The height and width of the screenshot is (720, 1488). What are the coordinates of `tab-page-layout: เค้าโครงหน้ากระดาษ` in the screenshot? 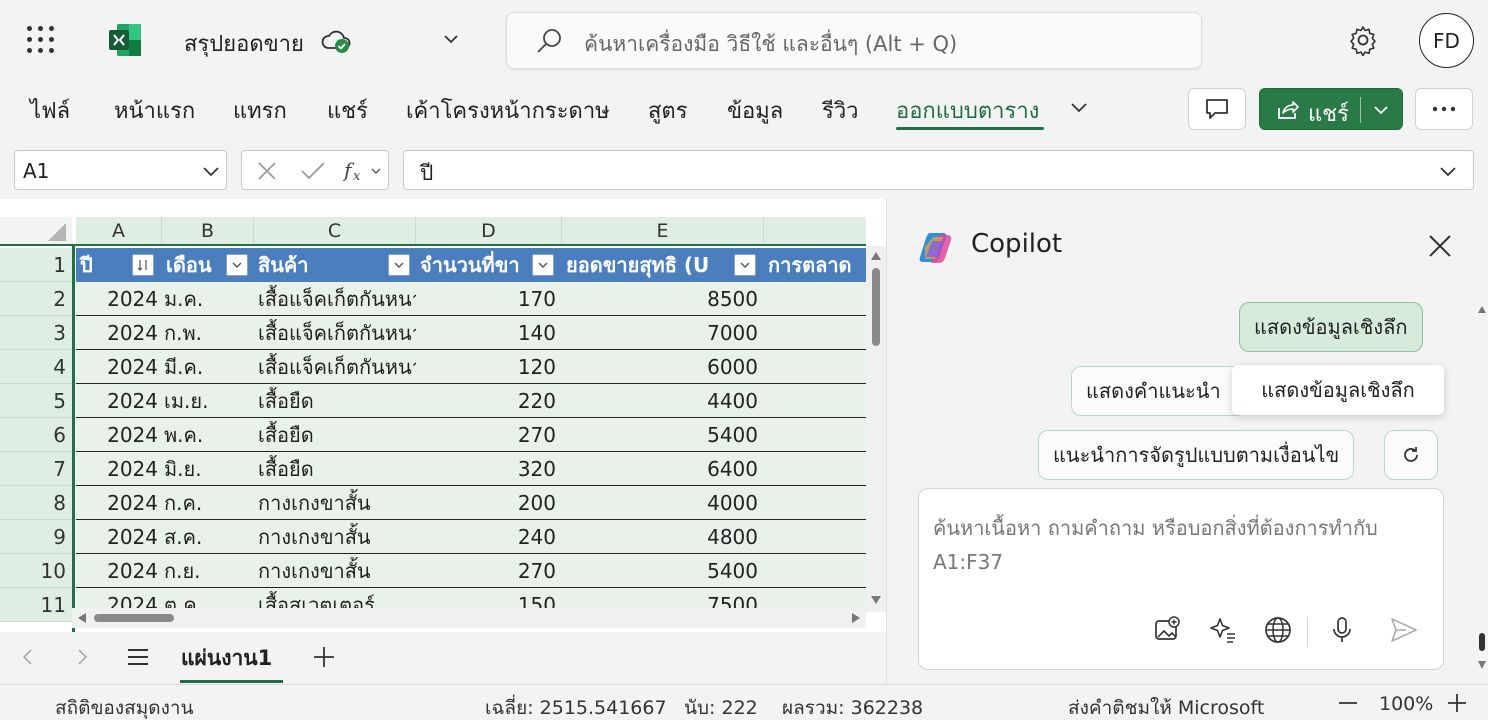 It's located at (508, 110).